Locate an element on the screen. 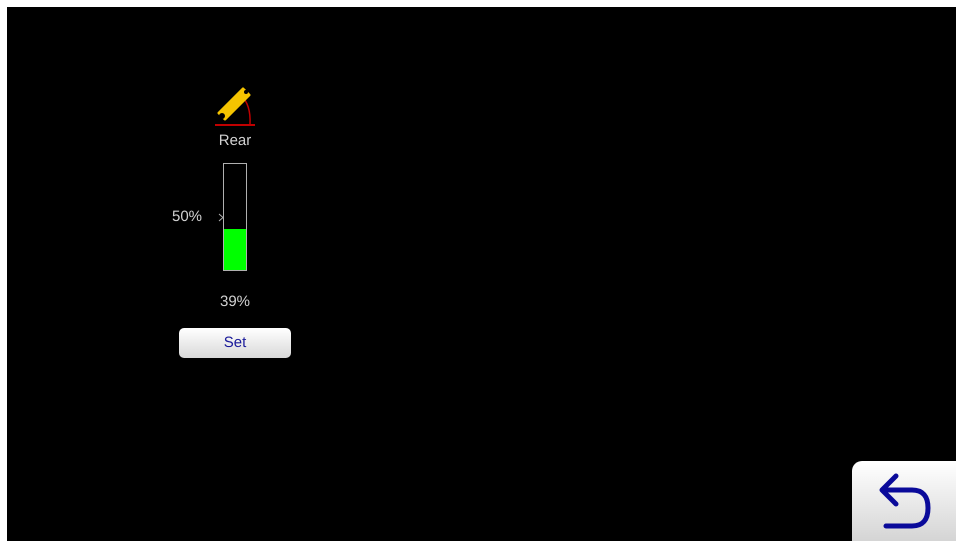  target-label: 50% is located at coordinates (187, 217).